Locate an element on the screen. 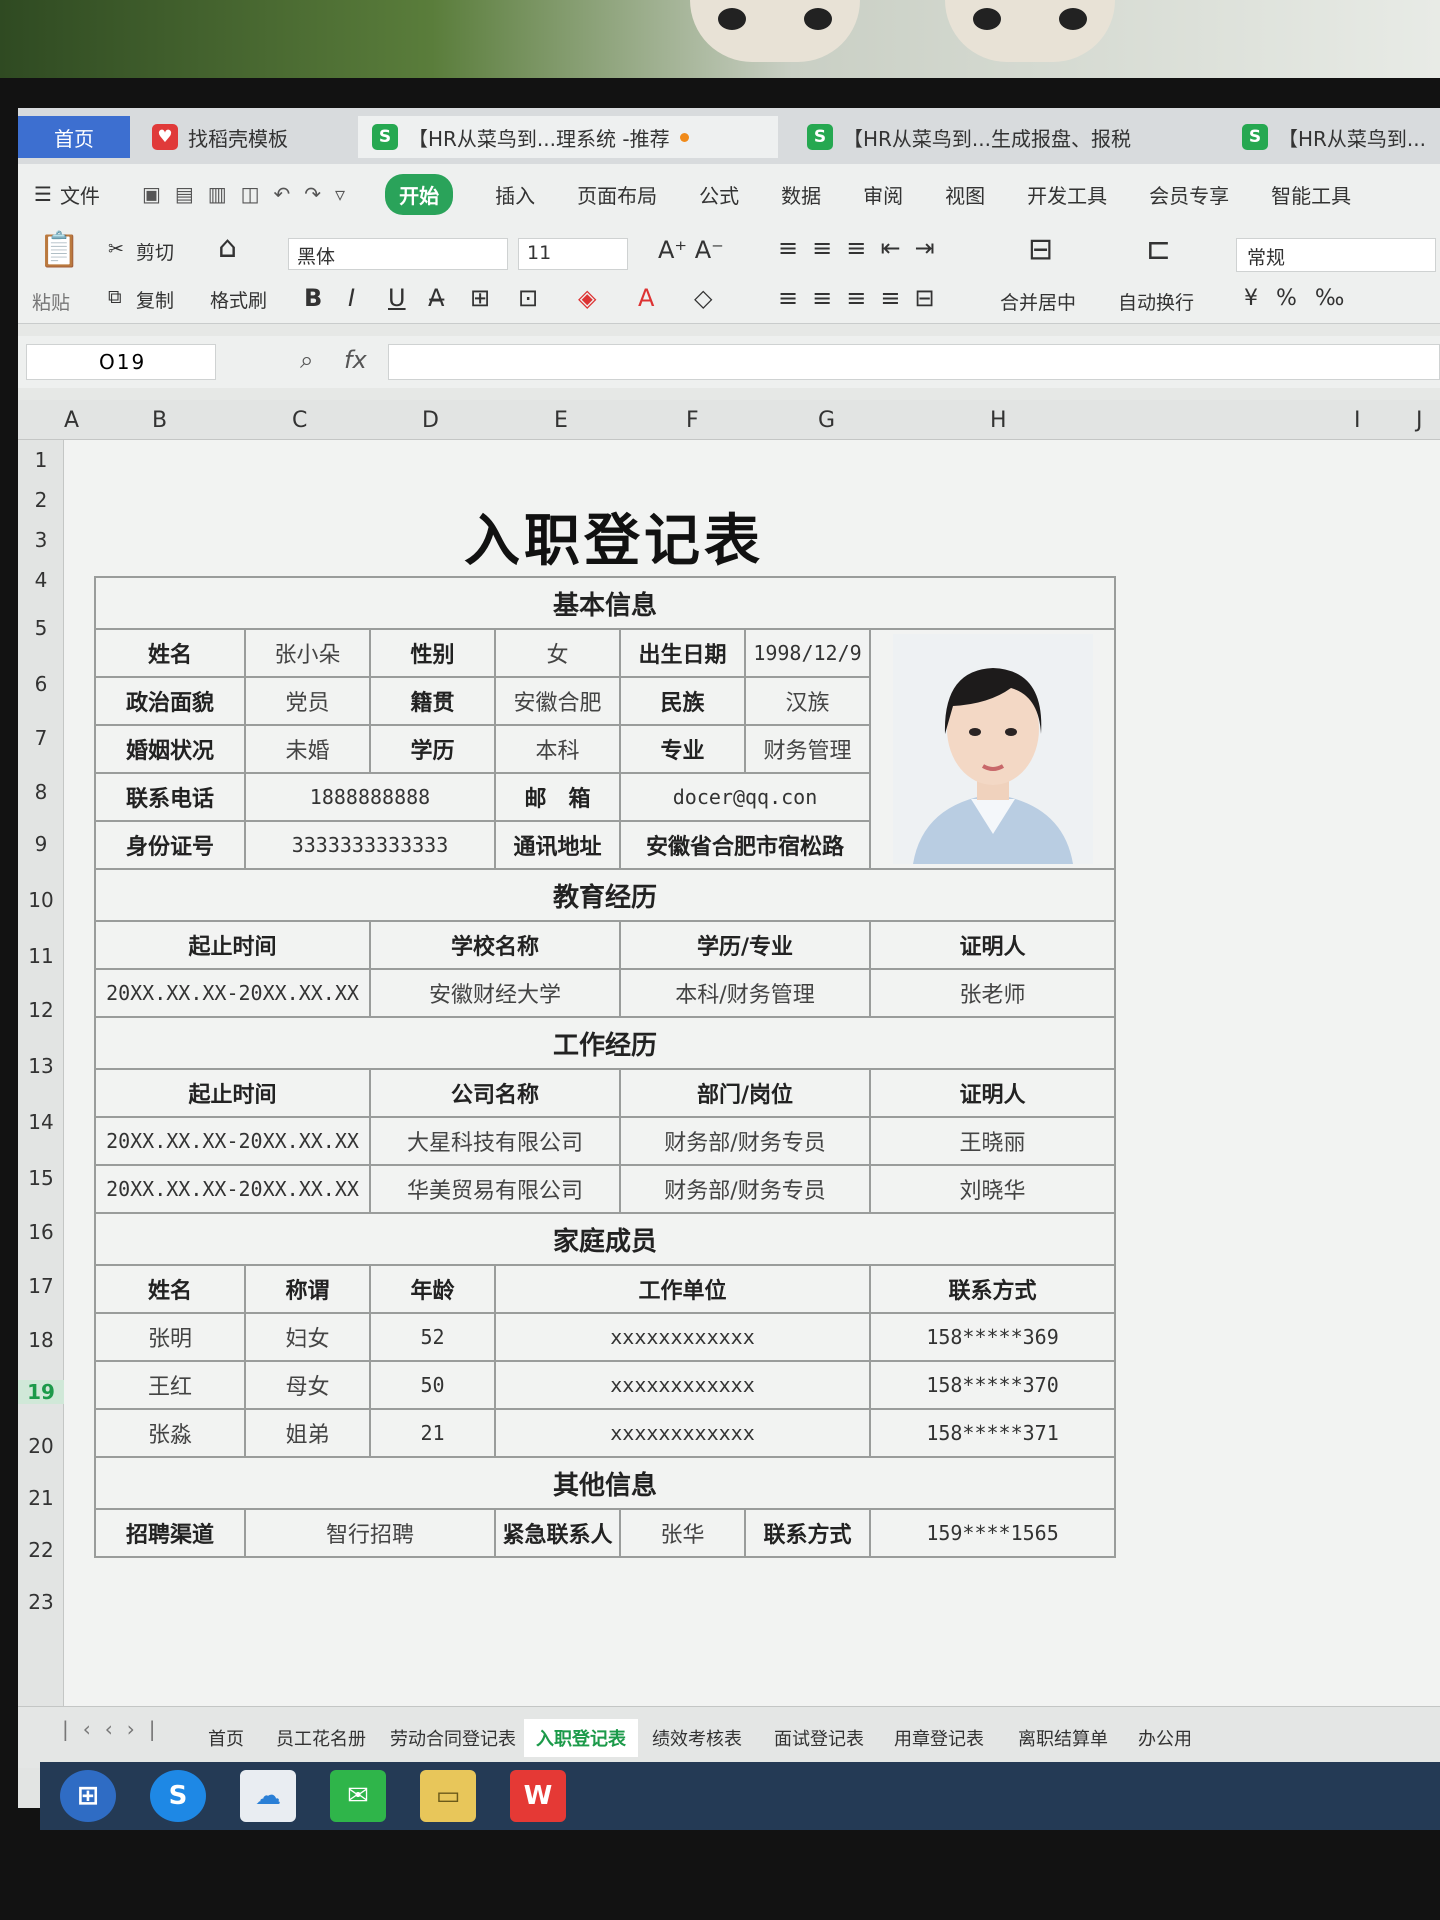  cut-button: 剪切 is located at coordinates (155, 251).